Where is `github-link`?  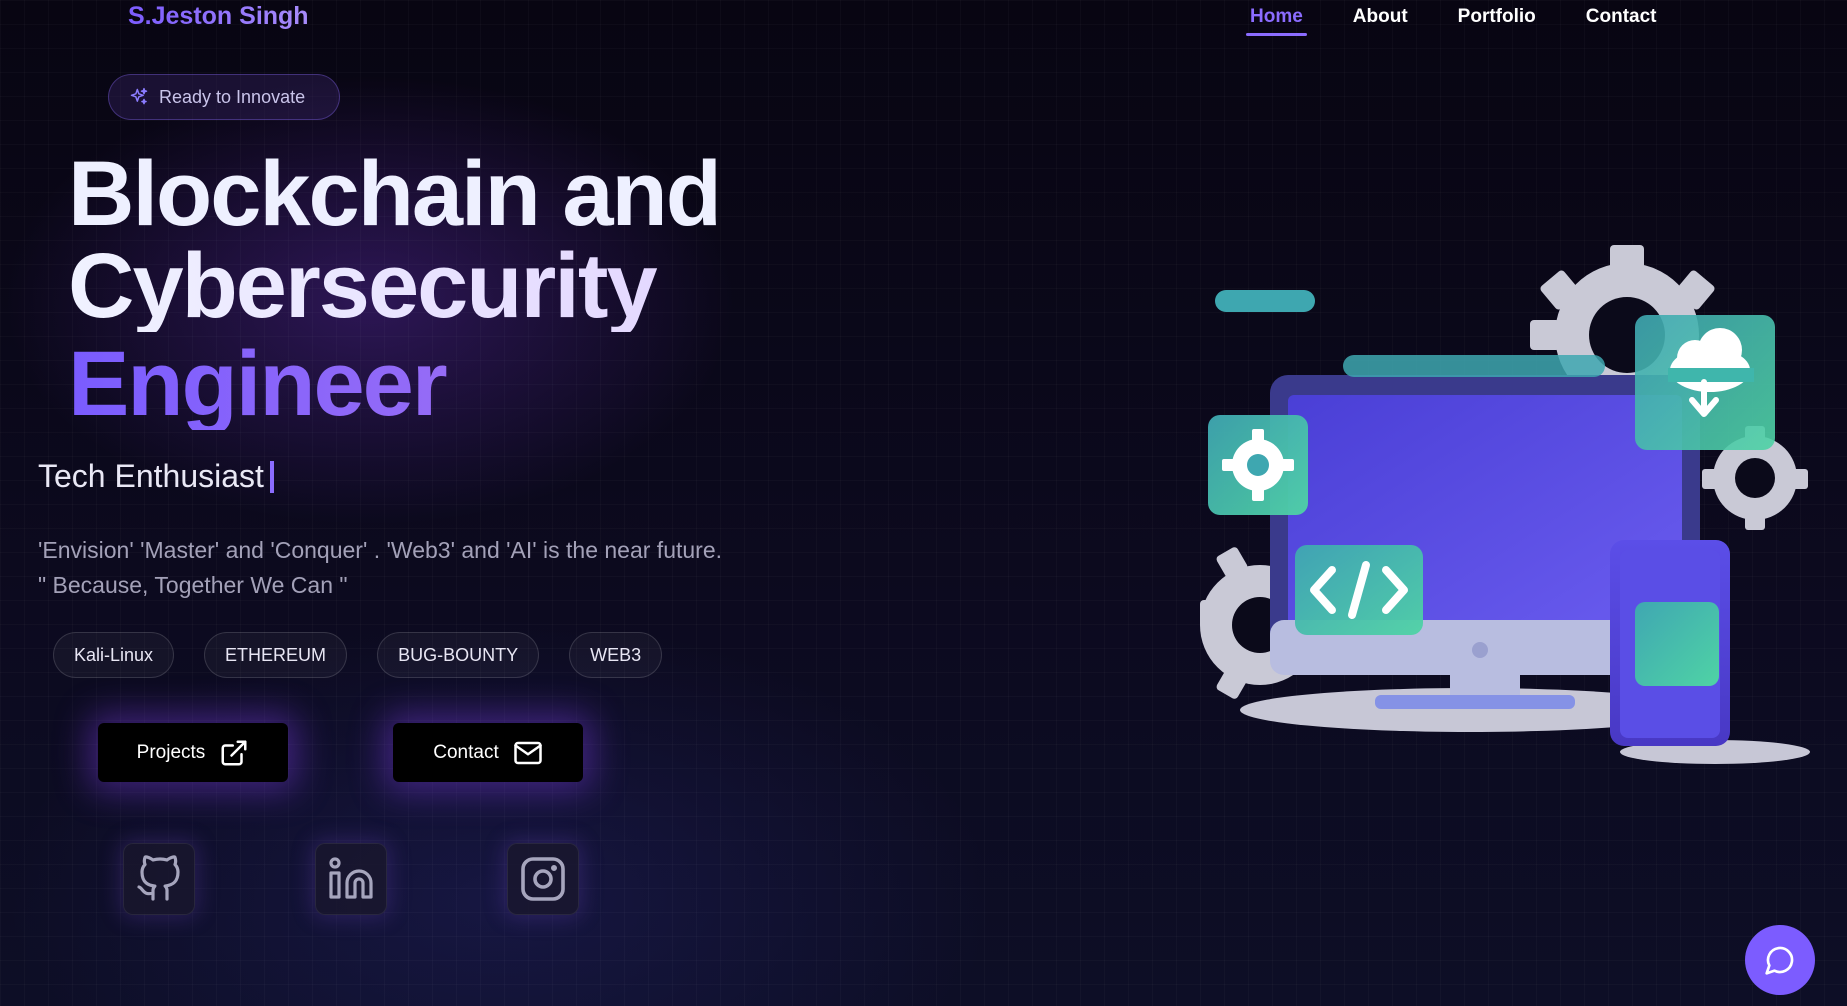
github-link is located at coordinates (159, 879).